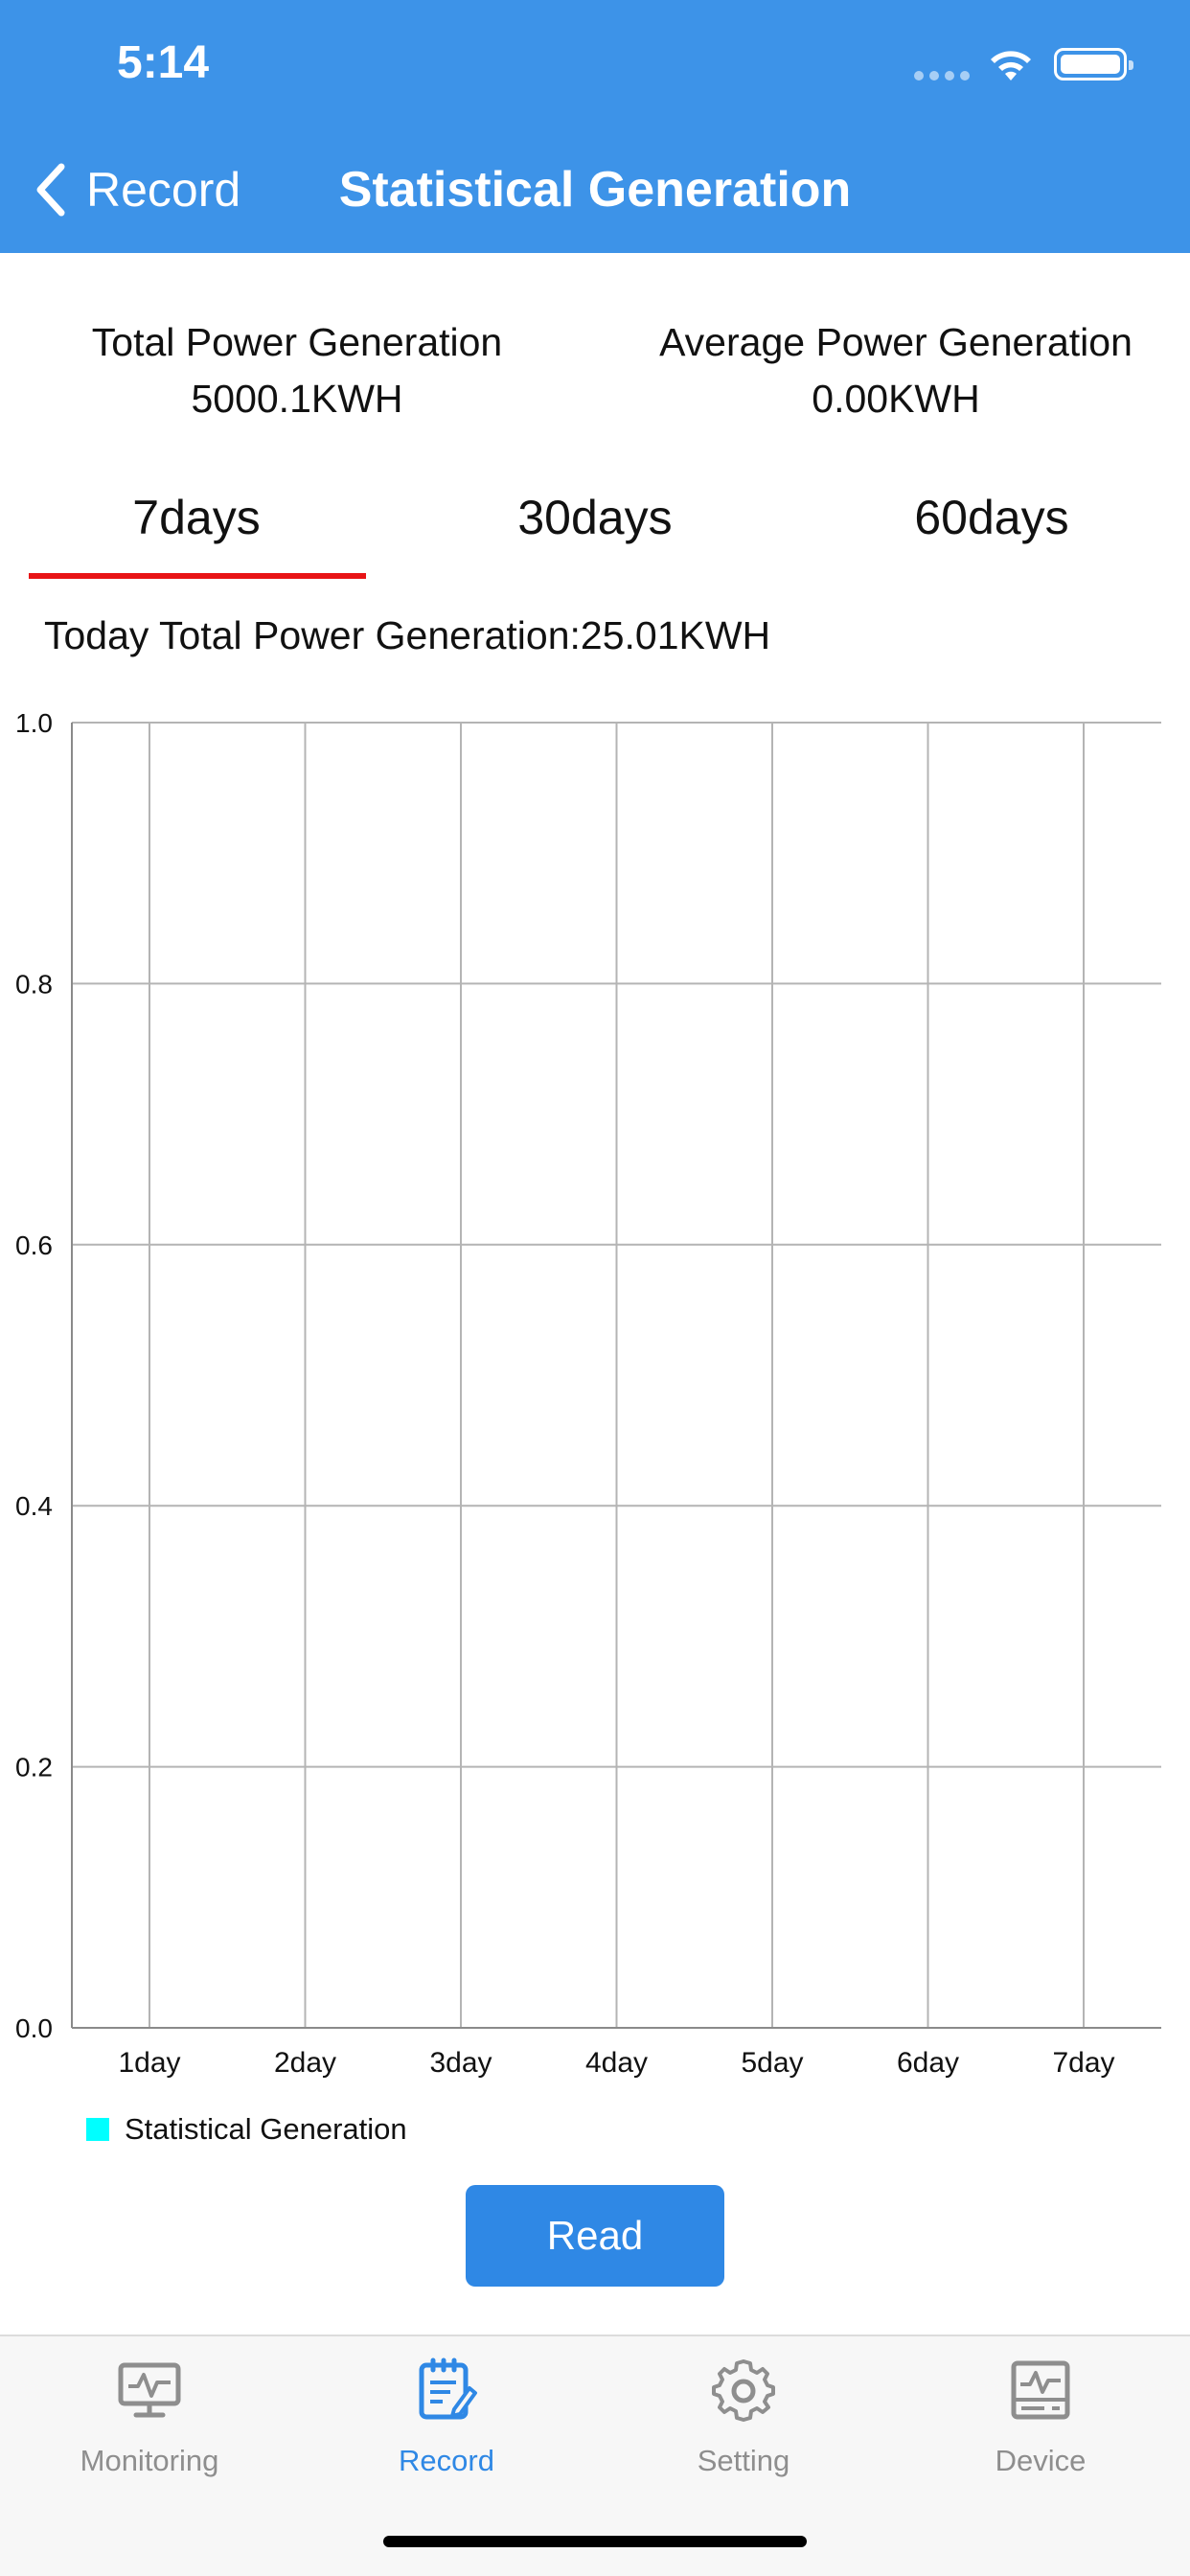  What do you see at coordinates (97, 2129) in the screenshot?
I see `legend-swatch` at bounding box center [97, 2129].